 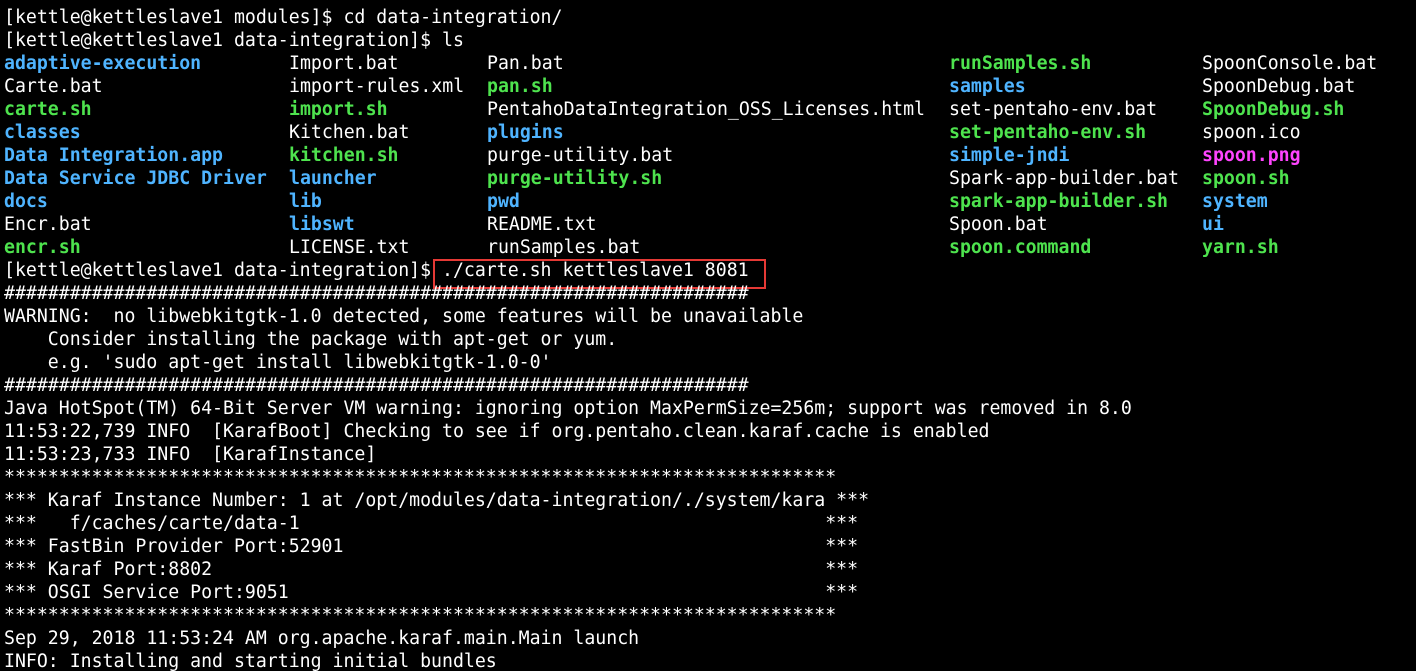 What do you see at coordinates (377, 86) in the screenshot?
I see `file-entry-plain: import-rules.xml` at bounding box center [377, 86].